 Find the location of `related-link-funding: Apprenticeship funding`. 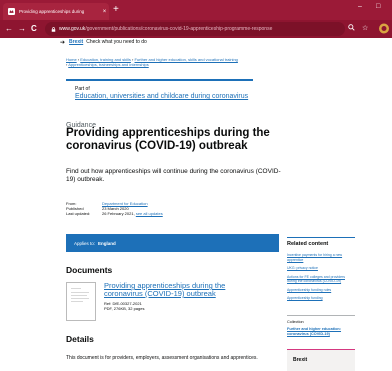

related-link-funding: Apprenticeship funding is located at coordinates (321, 298).